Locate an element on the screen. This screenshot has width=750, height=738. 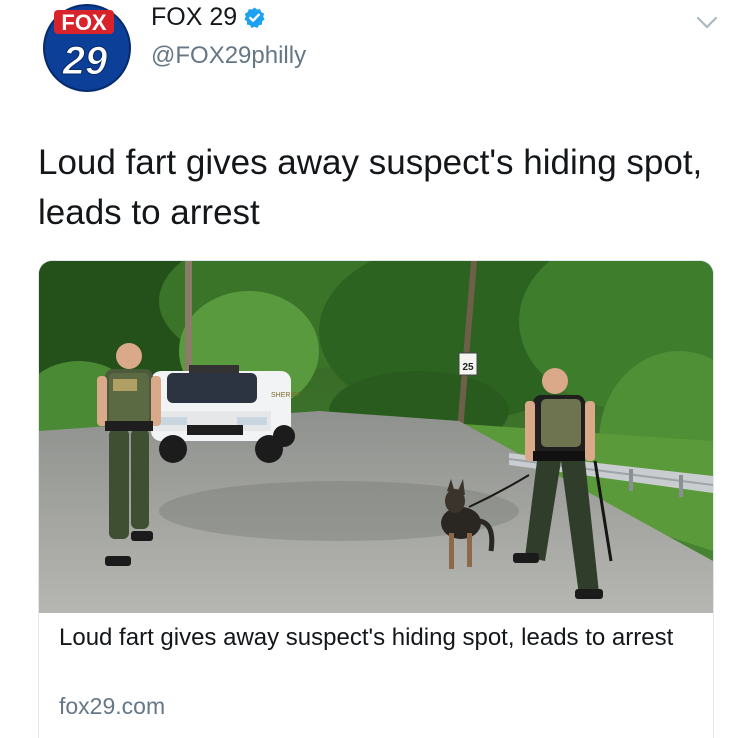
author-name-row: FOX 29 is located at coordinates (208, 17).